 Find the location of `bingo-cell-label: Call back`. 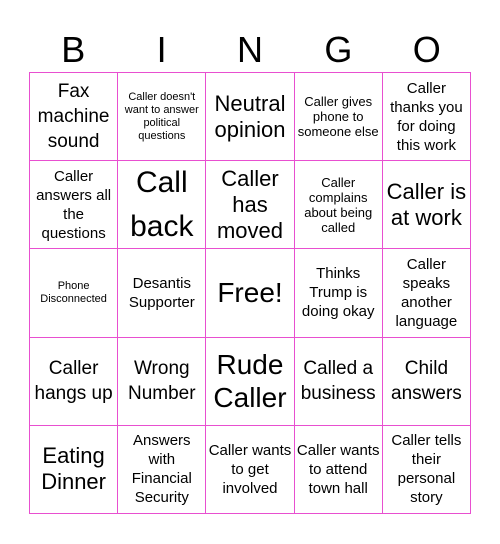

bingo-cell-label: Call back is located at coordinates (162, 204).